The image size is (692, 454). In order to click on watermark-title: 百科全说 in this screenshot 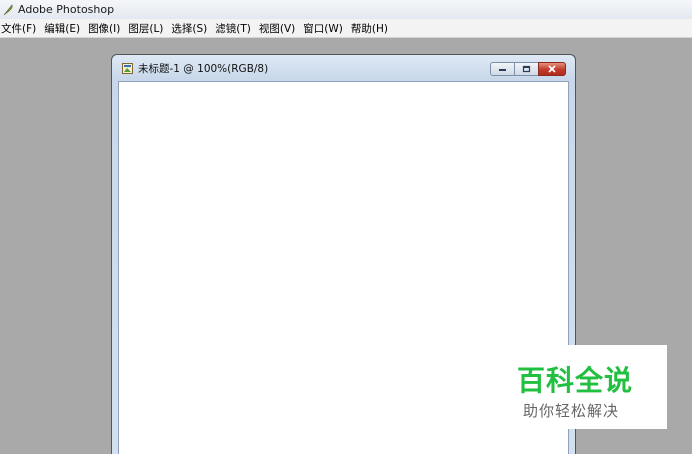, I will do `click(575, 380)`.